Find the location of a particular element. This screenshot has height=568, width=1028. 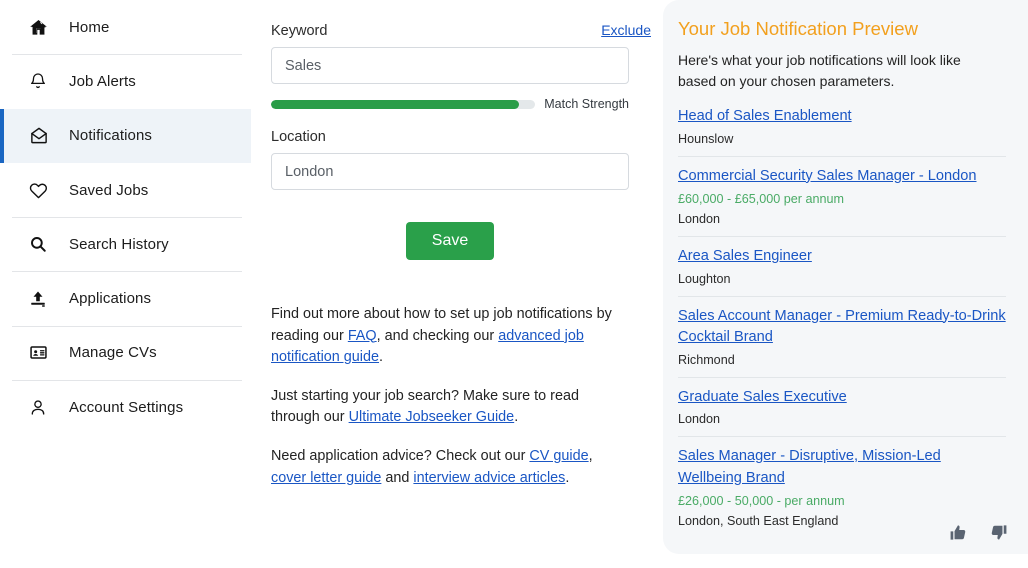

interview-advice-link: interview advice articles is located at coordinates (489, 478).